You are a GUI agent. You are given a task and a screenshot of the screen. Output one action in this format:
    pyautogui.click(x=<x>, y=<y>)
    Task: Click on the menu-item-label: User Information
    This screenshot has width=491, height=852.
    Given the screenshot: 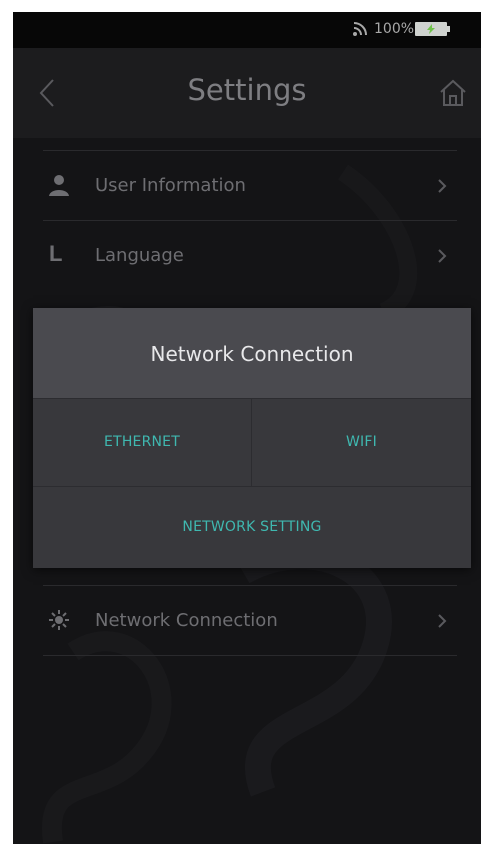 What is the action you would take?
    pyautogui.click(x=170, y=185)
    